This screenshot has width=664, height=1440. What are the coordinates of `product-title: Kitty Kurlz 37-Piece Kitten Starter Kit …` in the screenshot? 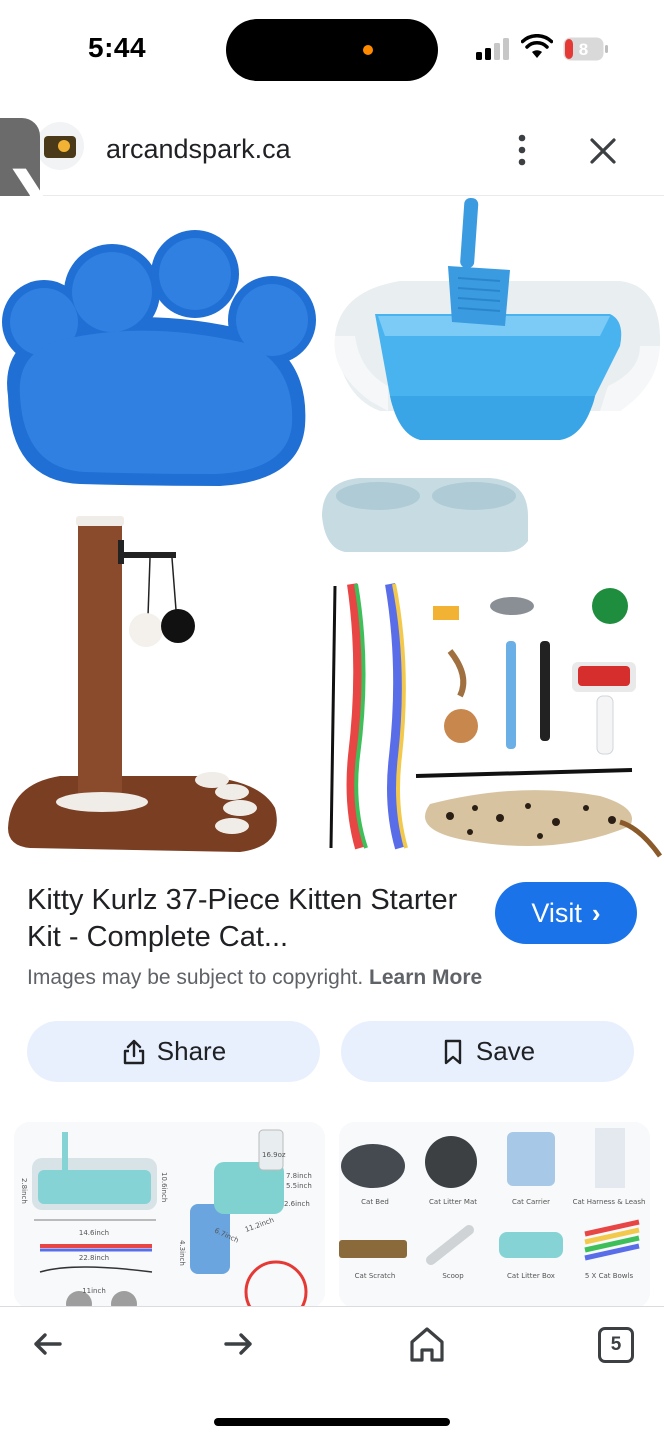 It's located at (247, 919).